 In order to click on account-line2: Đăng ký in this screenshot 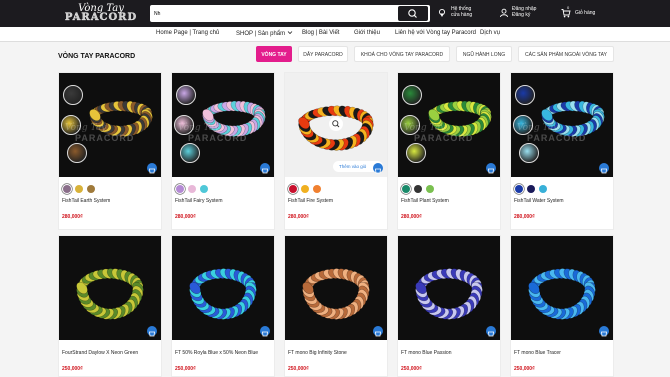, I will do `click(521, 15)`.